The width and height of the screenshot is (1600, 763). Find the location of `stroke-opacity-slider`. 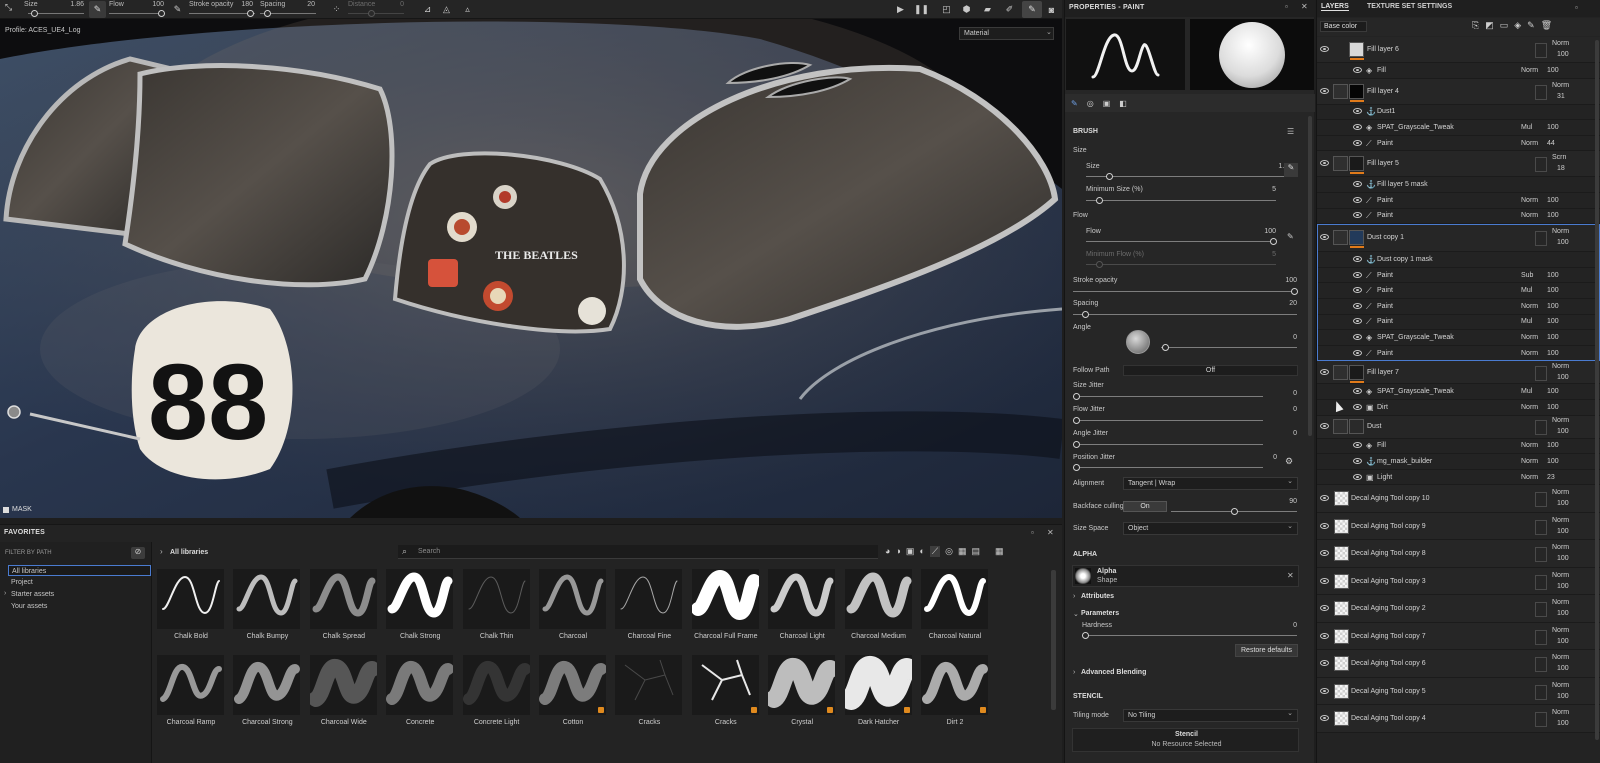

stroke-opacity-slider is located at coordinates (1185, 291).